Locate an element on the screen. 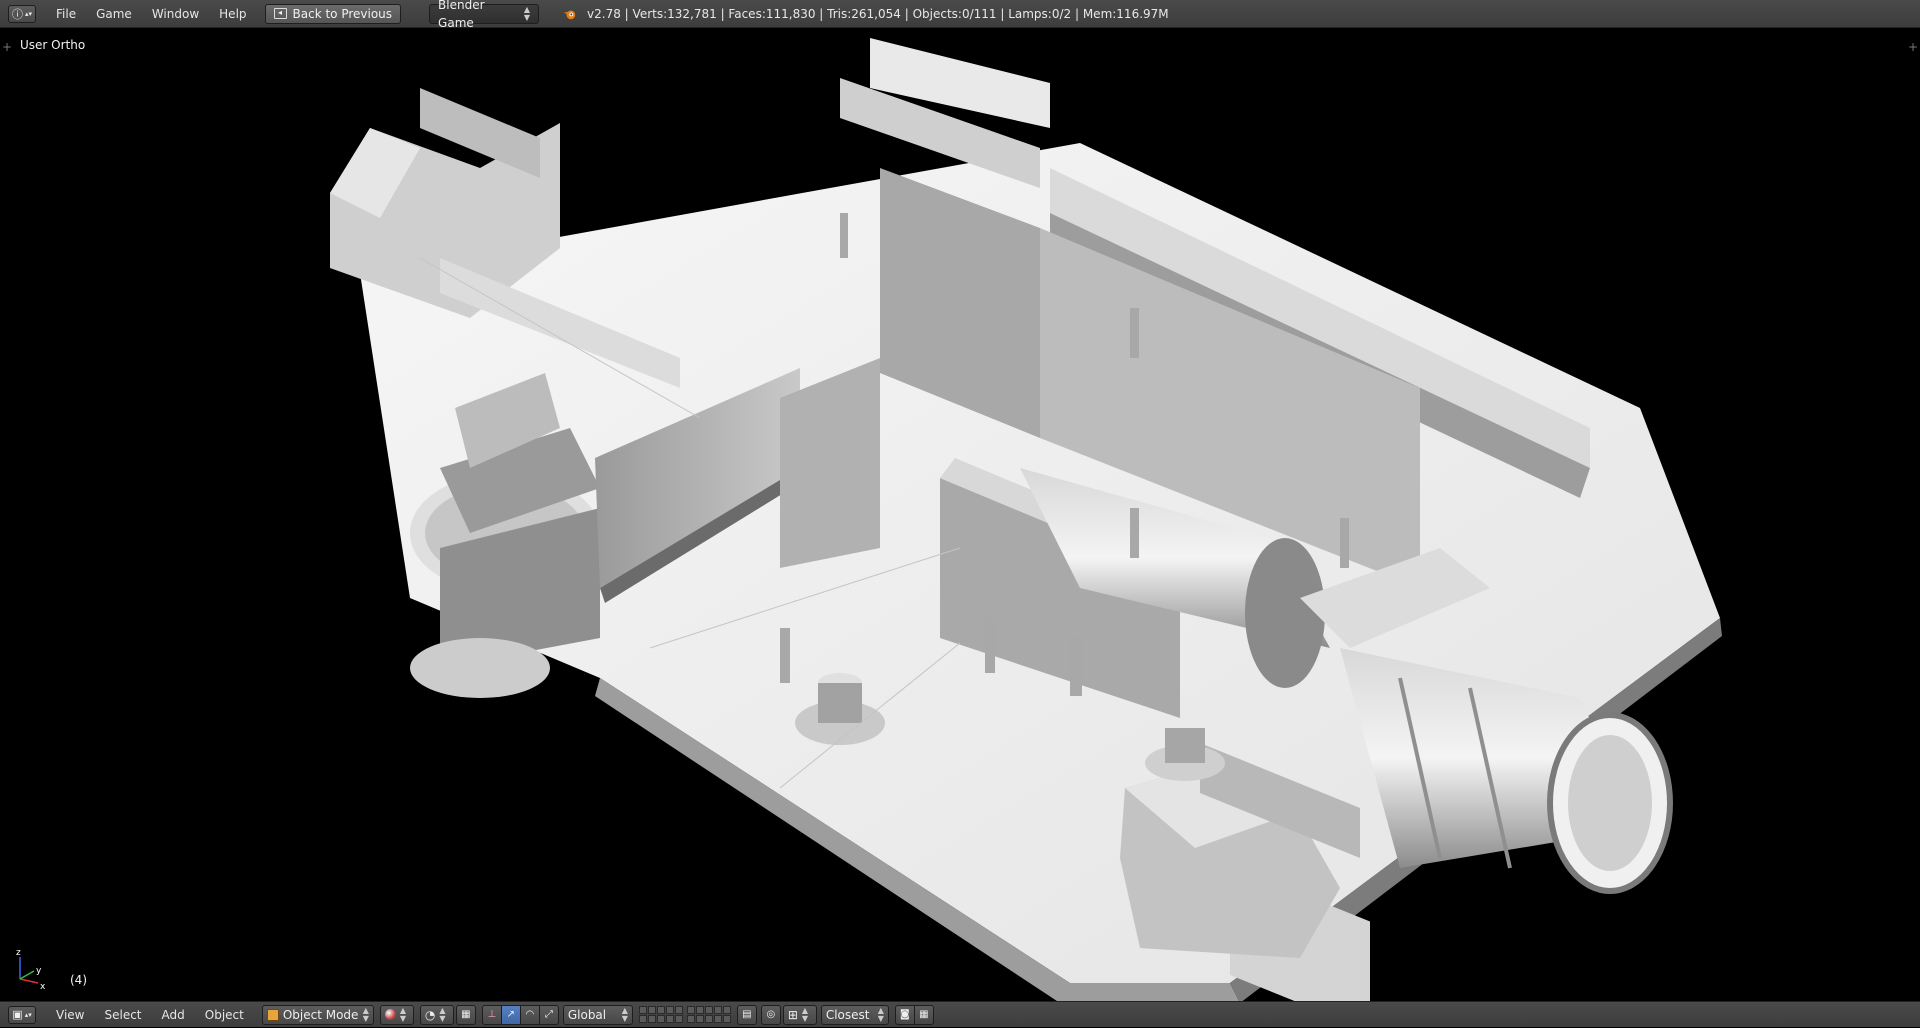  editor-type-selector: ⓘ ▴▾ is located at coordinates (22, 13).